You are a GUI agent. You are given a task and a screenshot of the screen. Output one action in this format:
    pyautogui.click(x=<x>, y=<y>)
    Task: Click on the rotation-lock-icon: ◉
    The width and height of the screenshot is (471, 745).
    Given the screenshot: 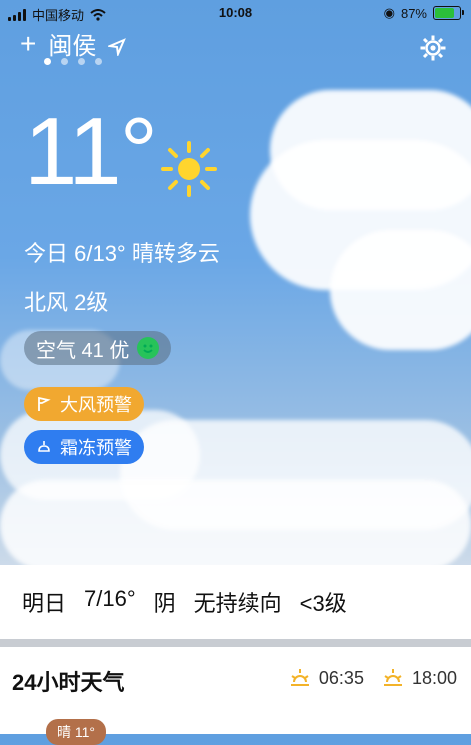 What is the action you would take?
    pyautogui.click(x=389, y=12)
    